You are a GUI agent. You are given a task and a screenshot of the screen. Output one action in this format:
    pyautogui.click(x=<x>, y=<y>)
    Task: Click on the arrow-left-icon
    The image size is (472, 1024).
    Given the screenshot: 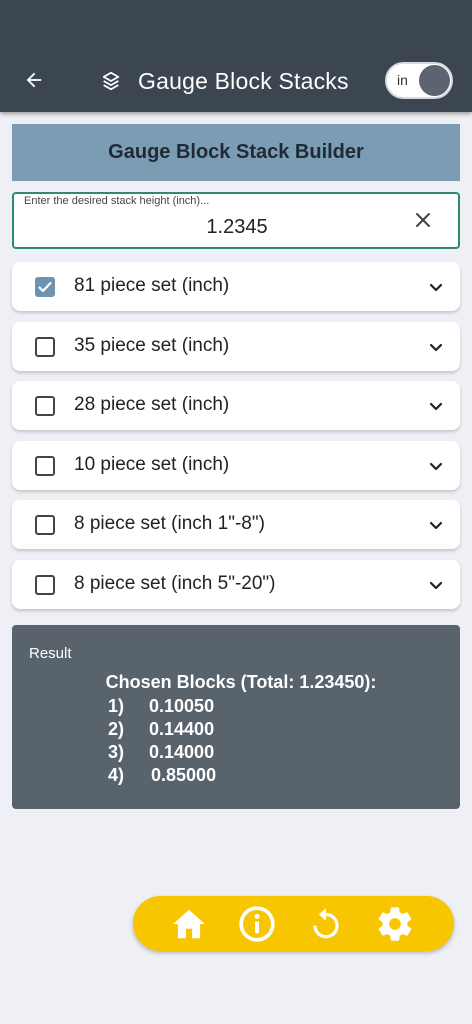 What is the action you would take?
    pyautogui.click(x=34, y=80)
    